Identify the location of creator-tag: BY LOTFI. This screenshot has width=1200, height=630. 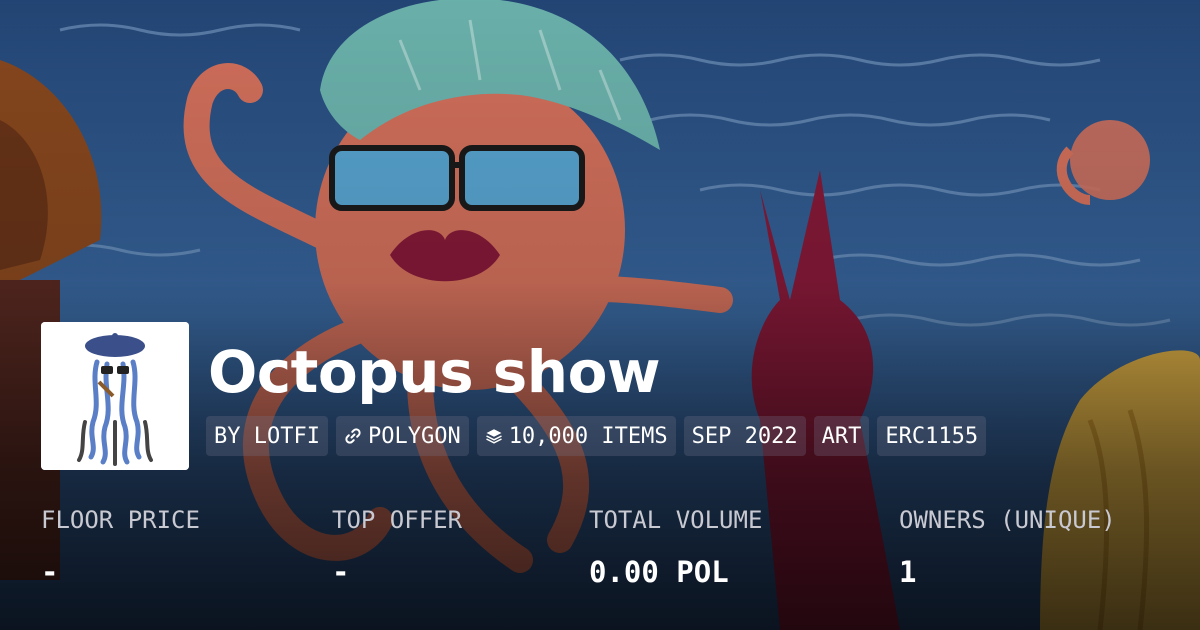
(267, 436).